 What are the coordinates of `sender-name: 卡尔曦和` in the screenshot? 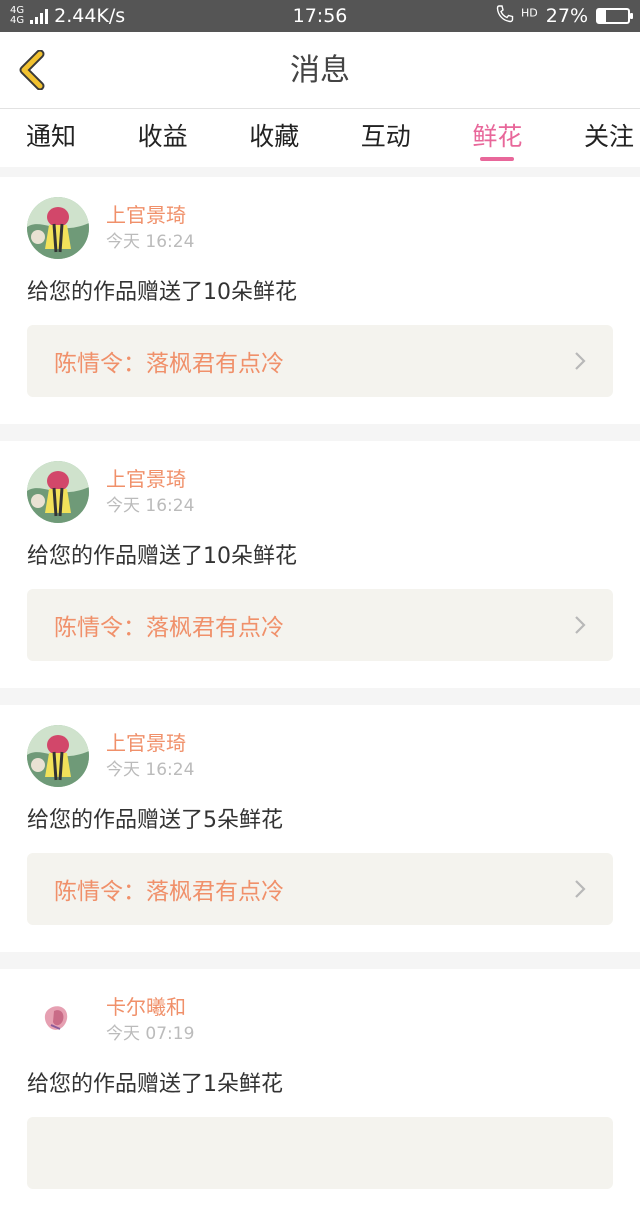 It's located at (150, 1007).